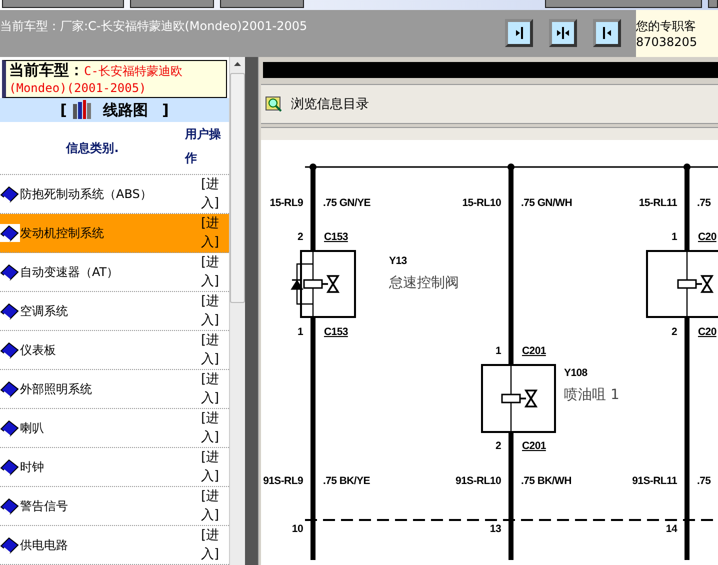 The height and width of the screenshot is (565, 718). I want to click on move-left-button, so click(607, 33).